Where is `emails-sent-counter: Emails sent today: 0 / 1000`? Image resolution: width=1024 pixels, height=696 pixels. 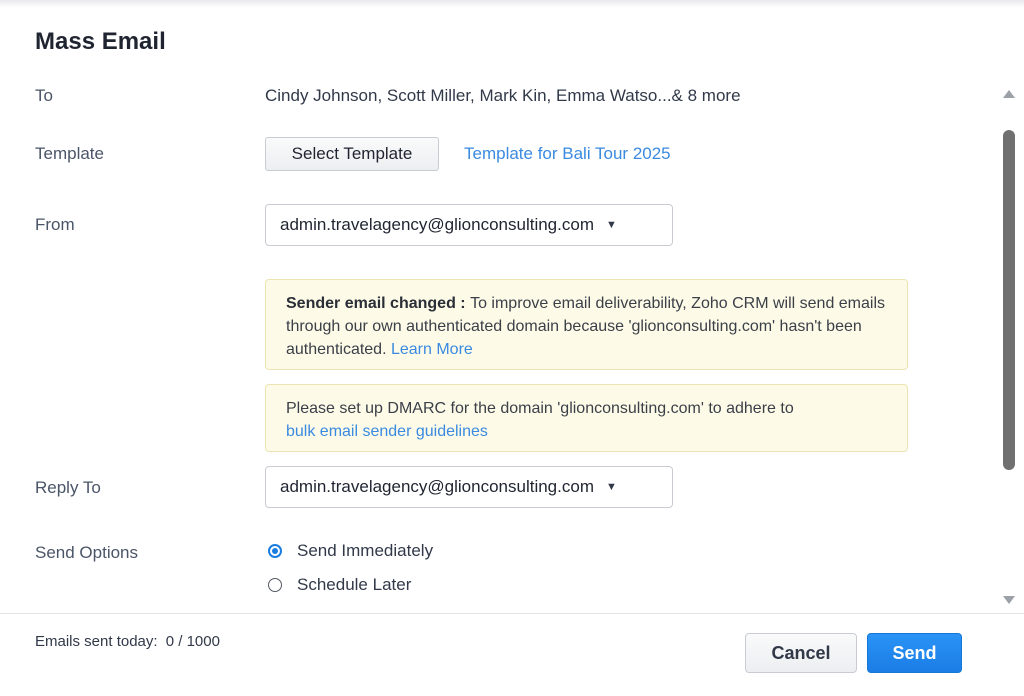 emails-sent-counter: Emails sent today: 0 / 1000 is located at coordinates (127, 641).